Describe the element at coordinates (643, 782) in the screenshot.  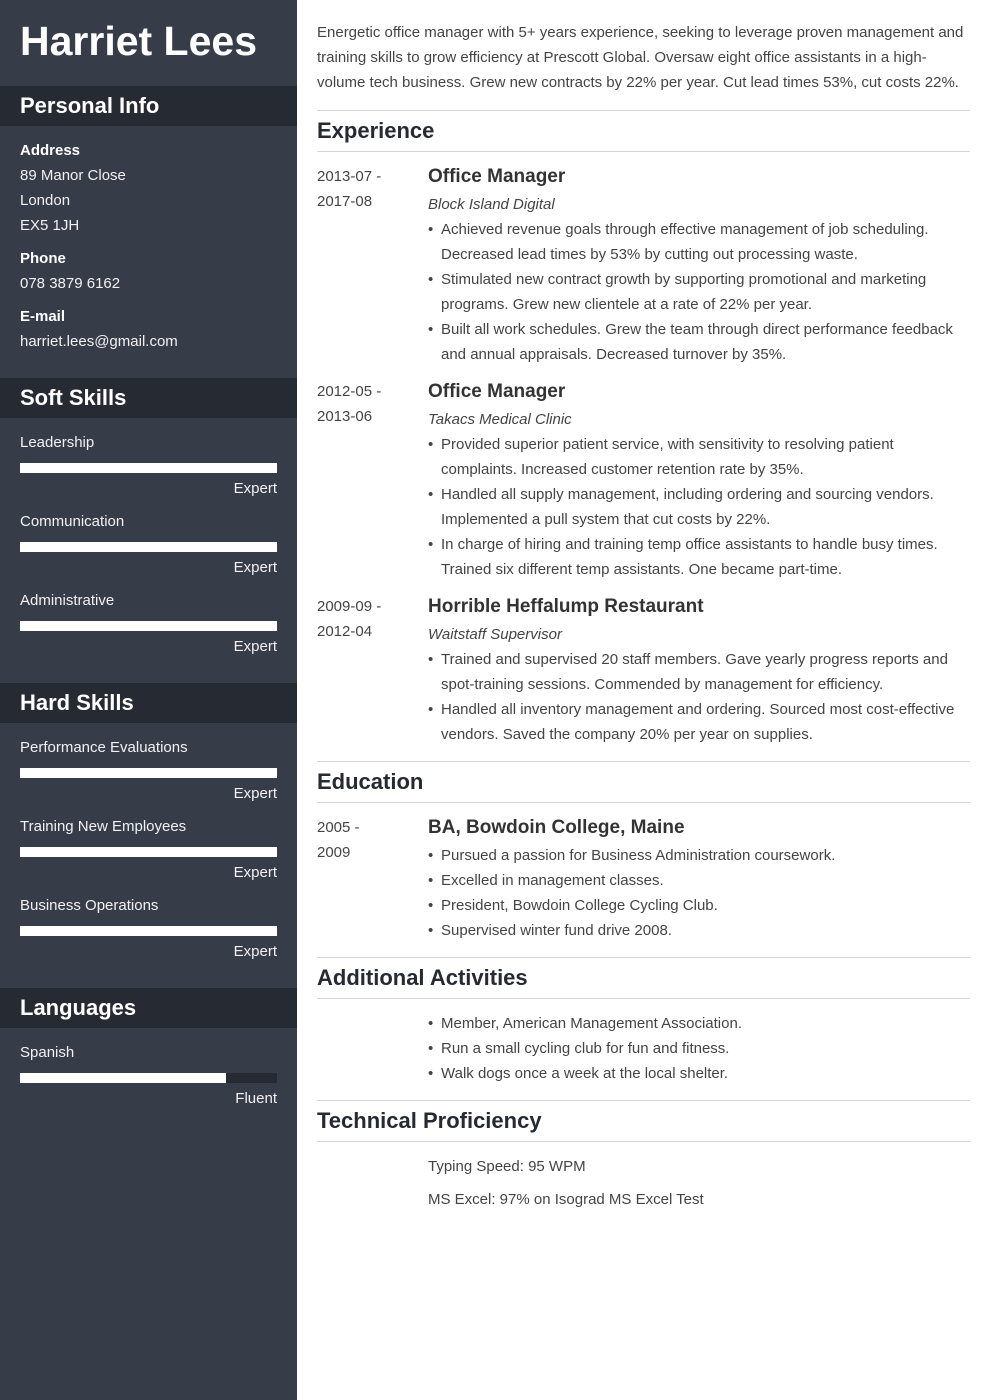
I see `education-heading: Education` at that location.